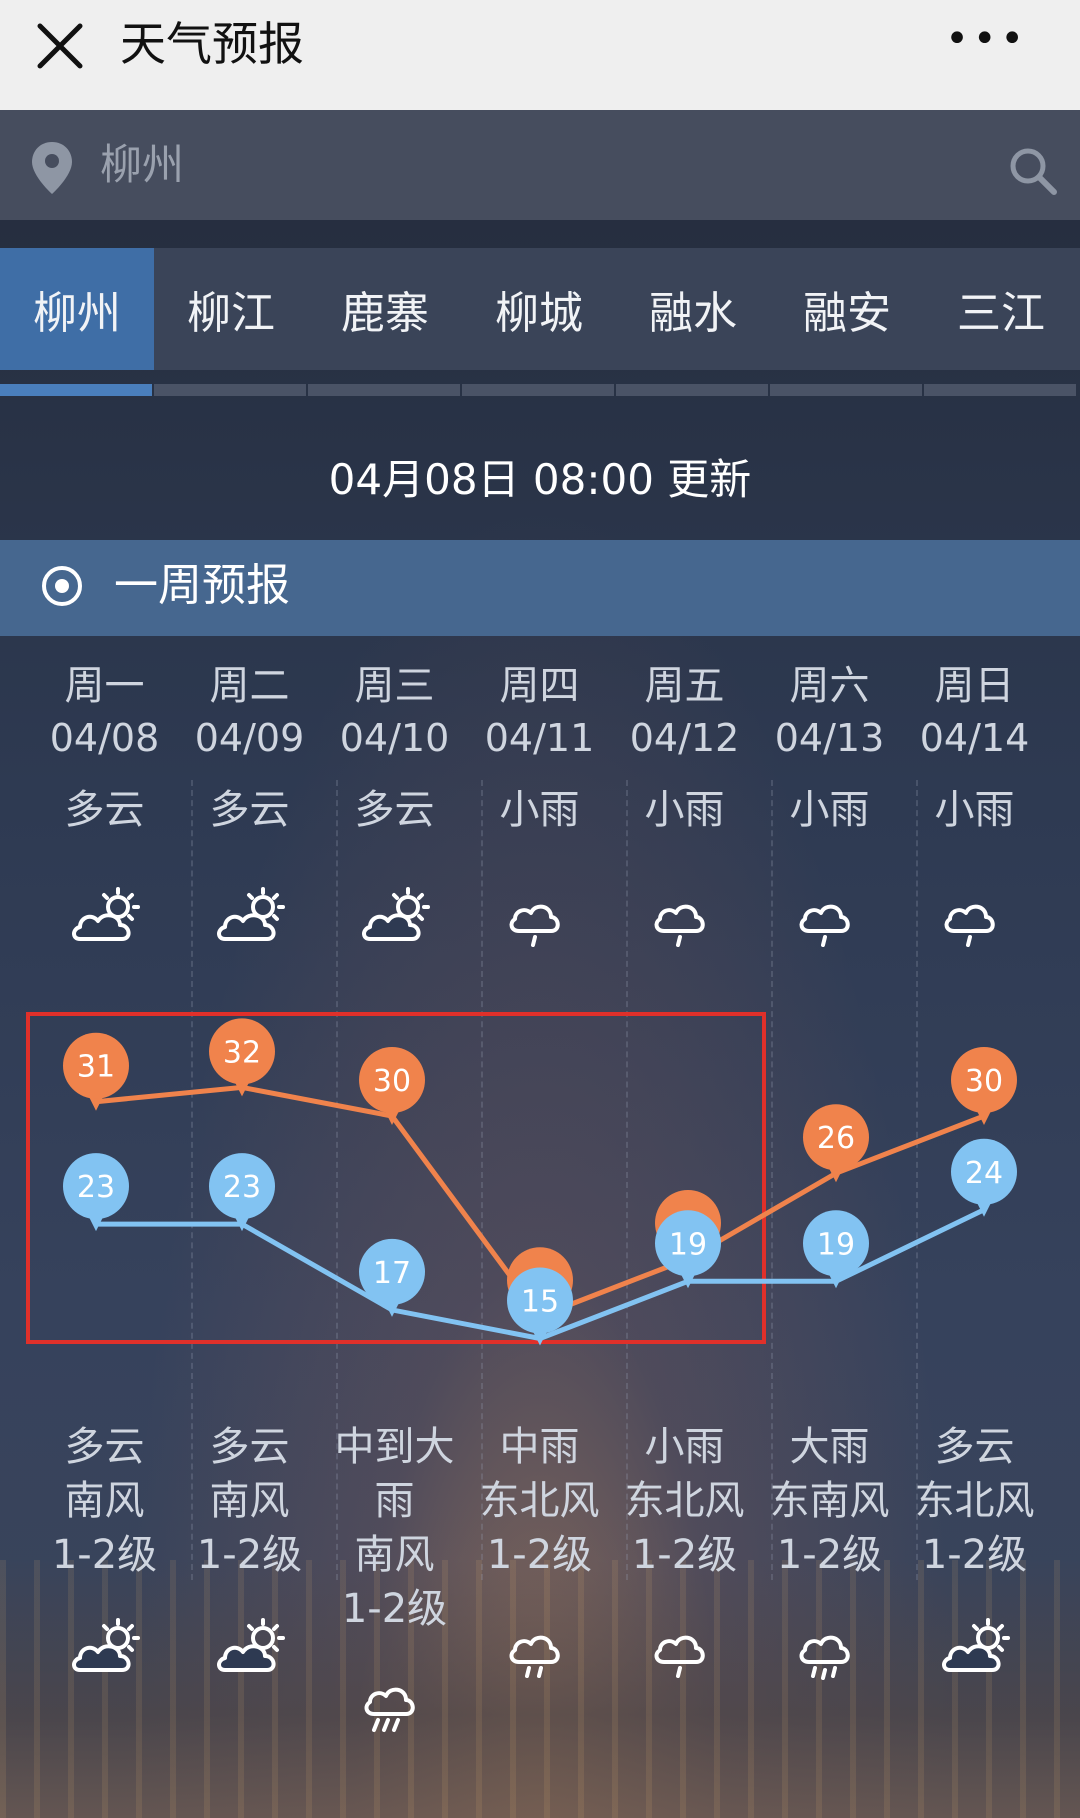  What do you see at coordinates (394, 738) in the screenshot?
I see `date-label: 04/10` at bounding box center [394, 738].